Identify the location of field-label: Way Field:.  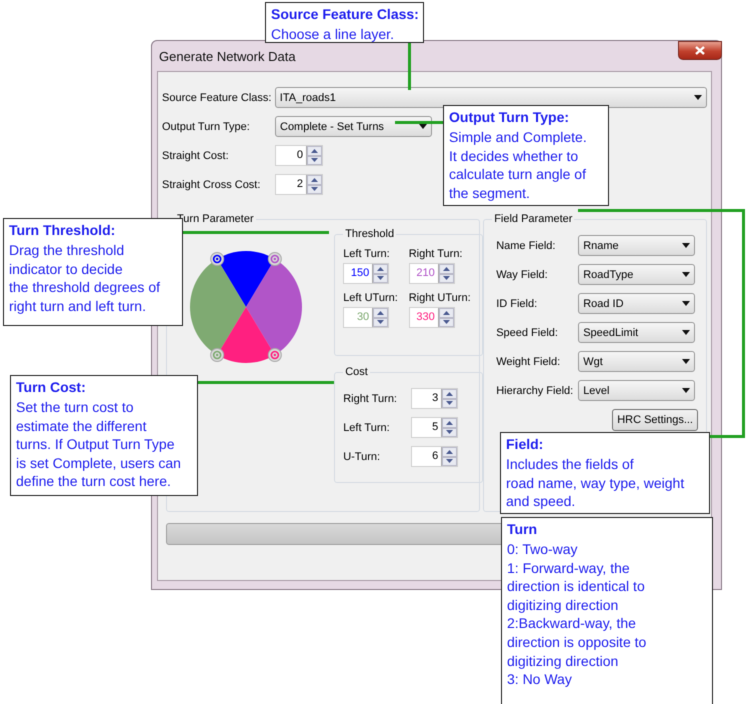
(522, 274).